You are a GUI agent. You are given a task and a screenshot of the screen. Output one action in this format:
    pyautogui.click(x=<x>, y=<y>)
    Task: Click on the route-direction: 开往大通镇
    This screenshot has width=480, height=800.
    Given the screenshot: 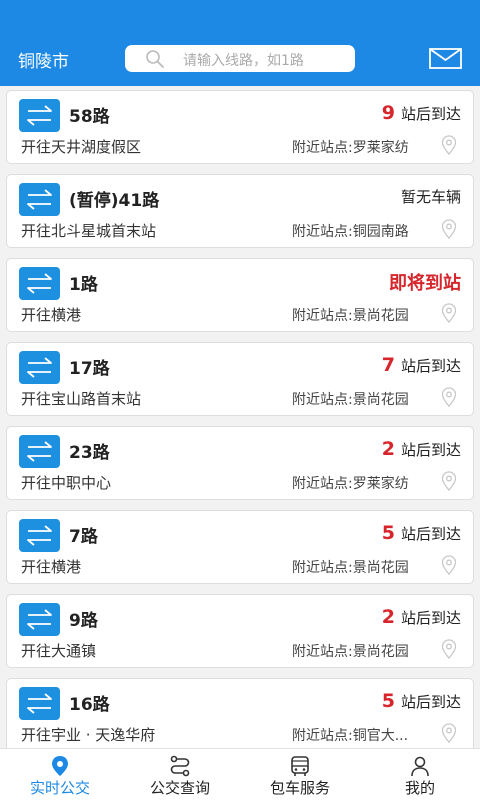 What is the action you would take?
    pyautogui.click(x=59, y=651)
    